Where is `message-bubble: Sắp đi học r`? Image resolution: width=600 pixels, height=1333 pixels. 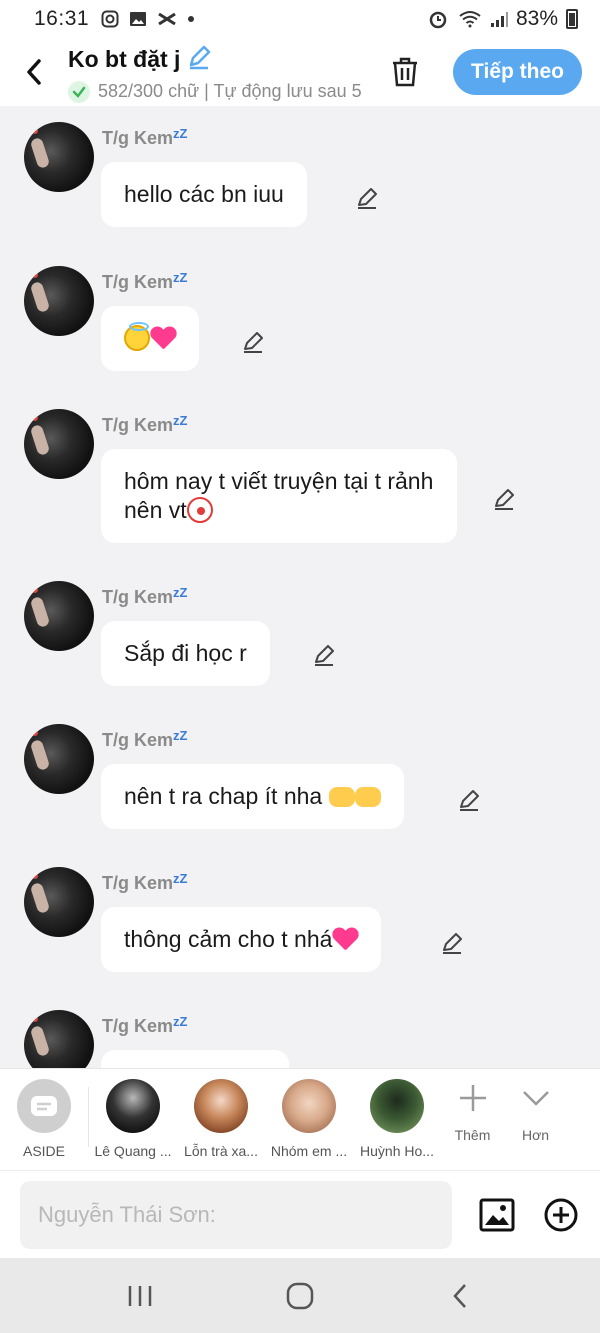
message-bubble: Sắp đi học r is located at coordinates (185, 653).